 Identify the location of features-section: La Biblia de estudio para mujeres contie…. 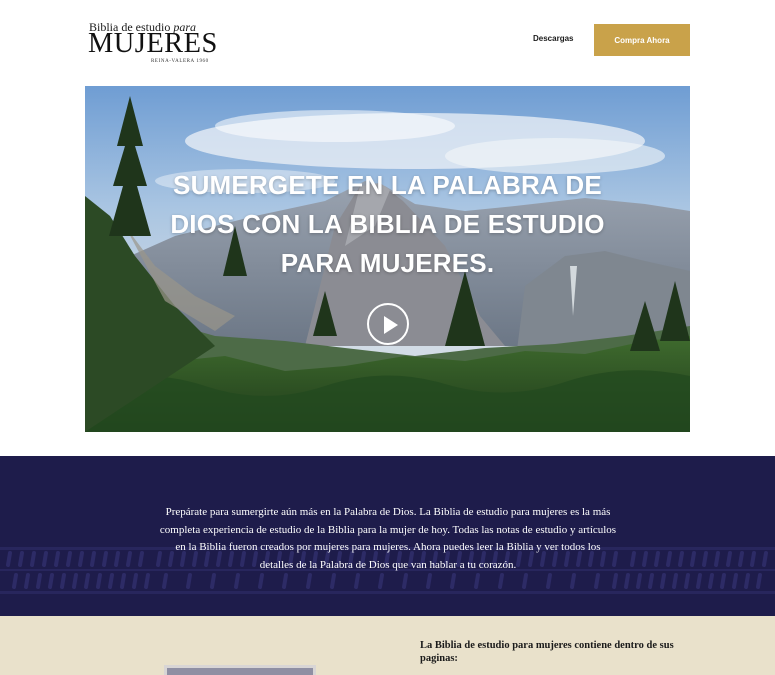
(387, 645).